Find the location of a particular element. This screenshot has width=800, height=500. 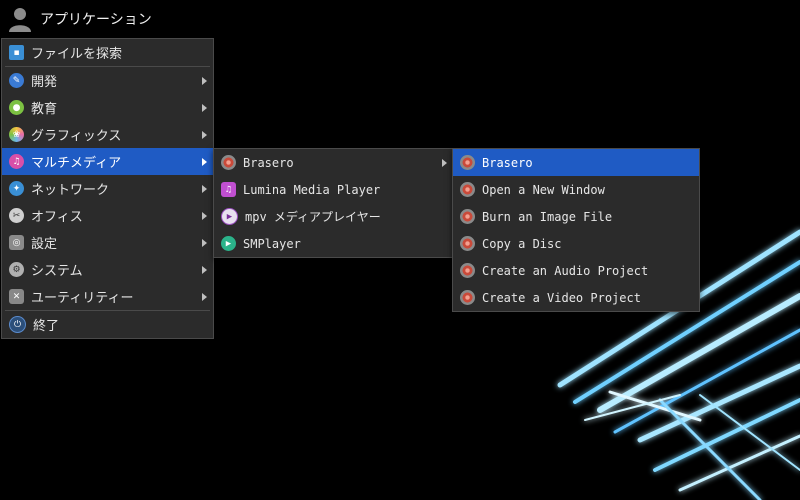

menu-item-lumina-media-player: ♫ Lumina Media Player is located at coordinates (333, 189).